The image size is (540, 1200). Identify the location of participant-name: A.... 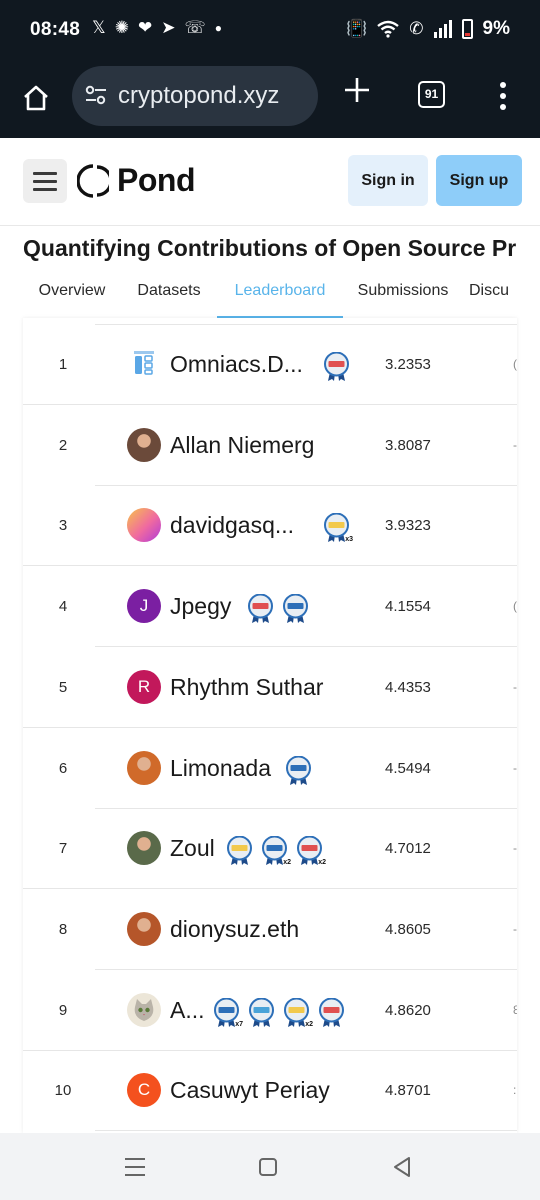
(187, 1010).